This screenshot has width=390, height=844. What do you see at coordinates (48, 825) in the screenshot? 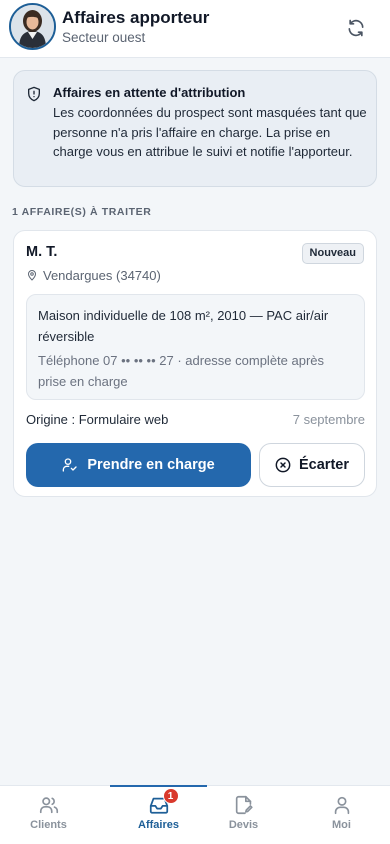
I see `nav-label-clients: Clients` at bounding box center [48, 825].